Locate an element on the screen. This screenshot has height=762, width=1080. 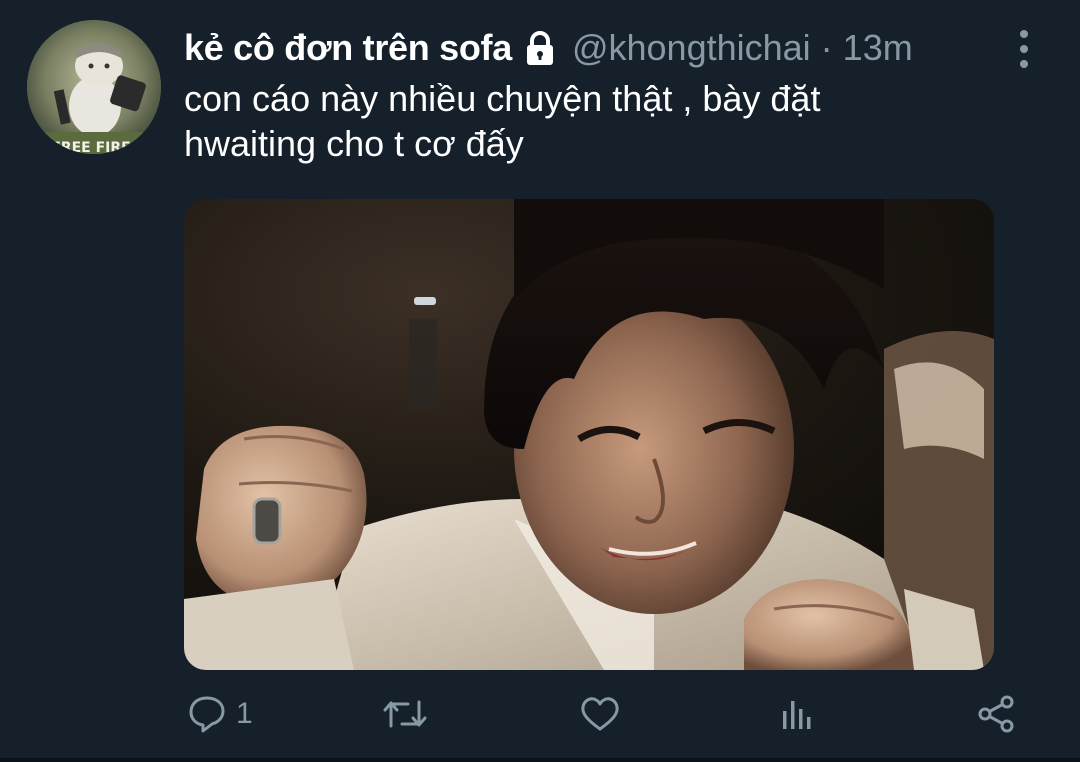
like-button is located at coordinates (600, 714).